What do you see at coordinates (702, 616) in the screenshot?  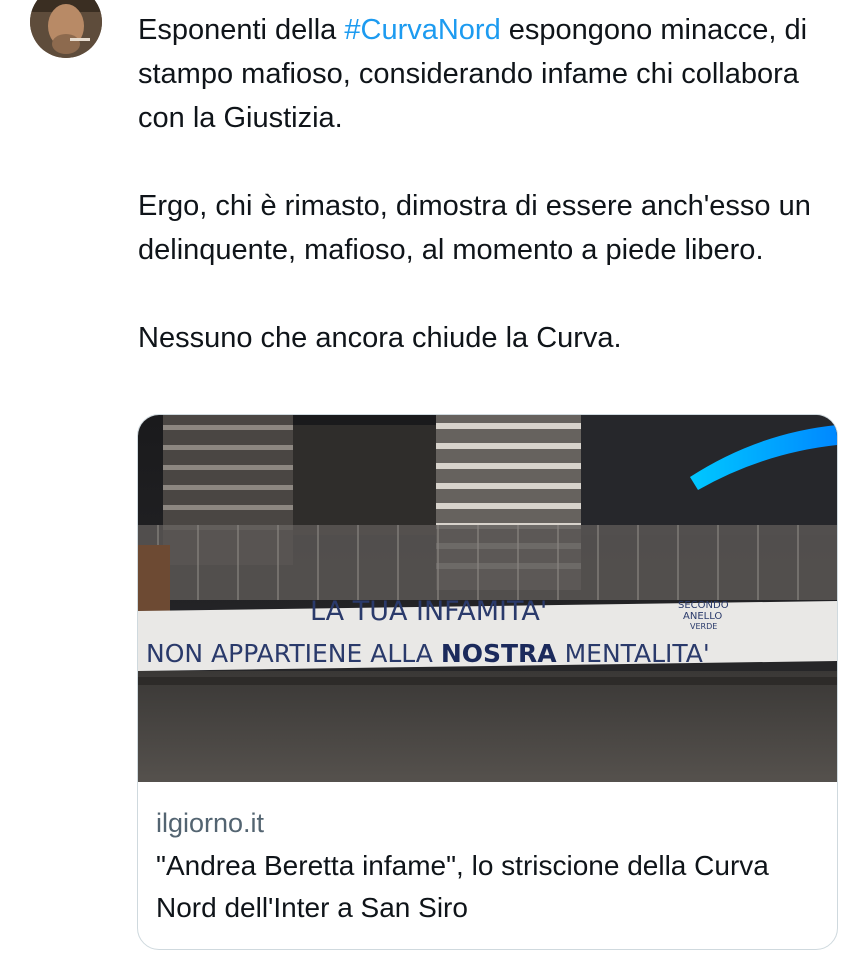 I see `banner-signature-2: ANELLO` at bounding box center [702, 616].